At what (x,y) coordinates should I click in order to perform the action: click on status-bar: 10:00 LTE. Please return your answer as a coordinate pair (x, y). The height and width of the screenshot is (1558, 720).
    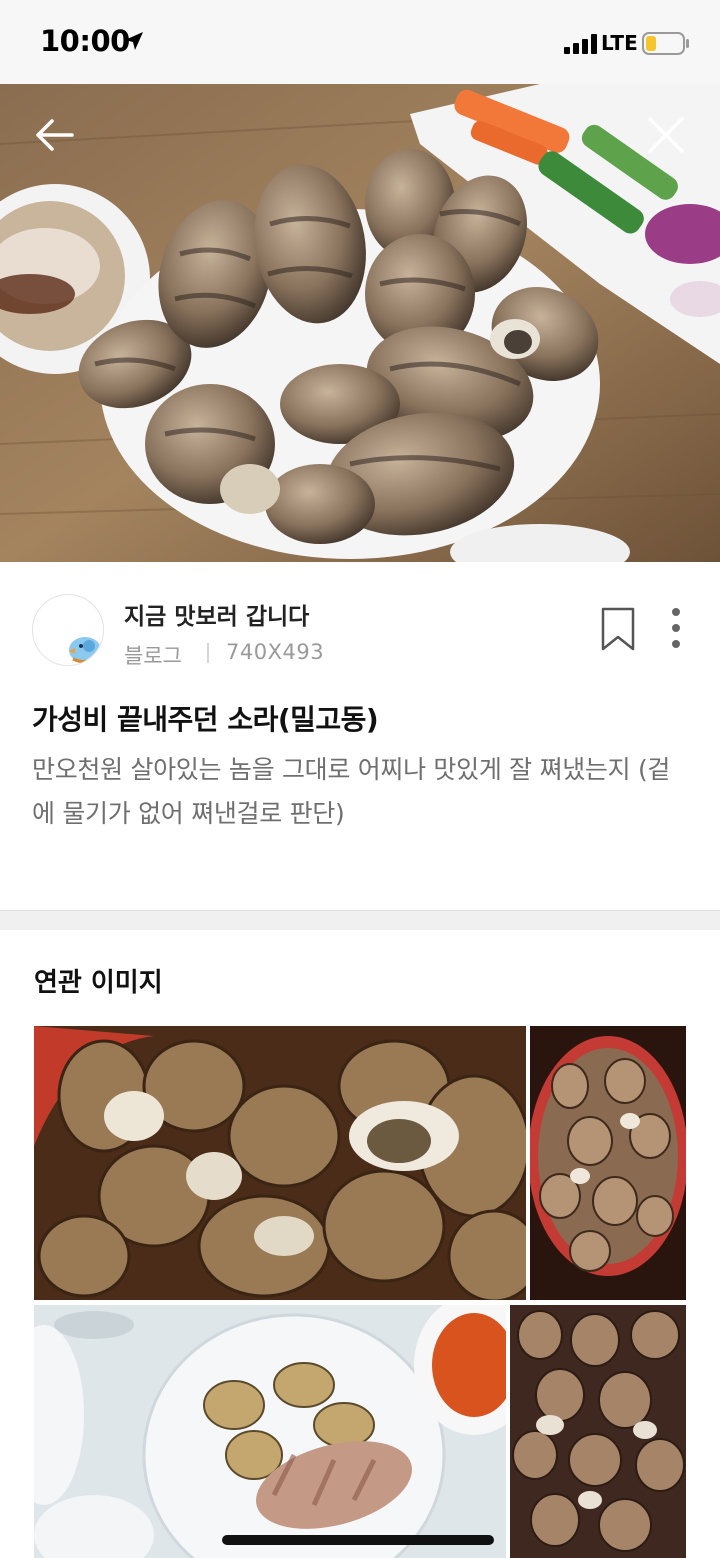
    Looking at the image, I should click on (360, 42).